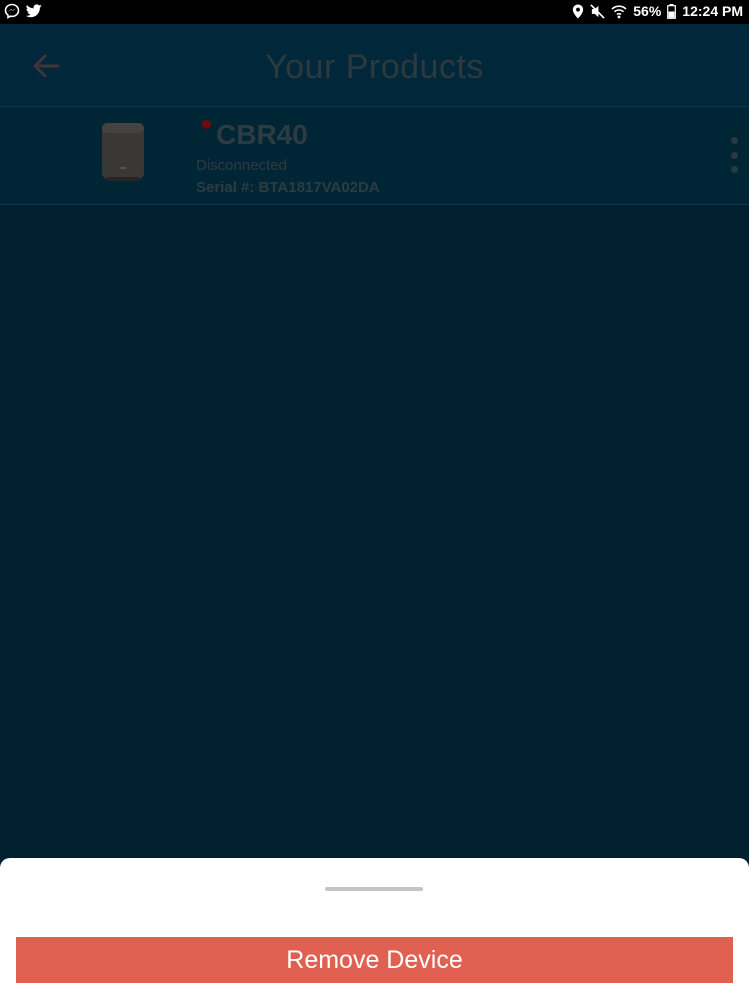 The width and height of the screenshot is (749, 999). Describe the element at coordinates (23, 11) in the screenshot. I see `status-left` at that location.